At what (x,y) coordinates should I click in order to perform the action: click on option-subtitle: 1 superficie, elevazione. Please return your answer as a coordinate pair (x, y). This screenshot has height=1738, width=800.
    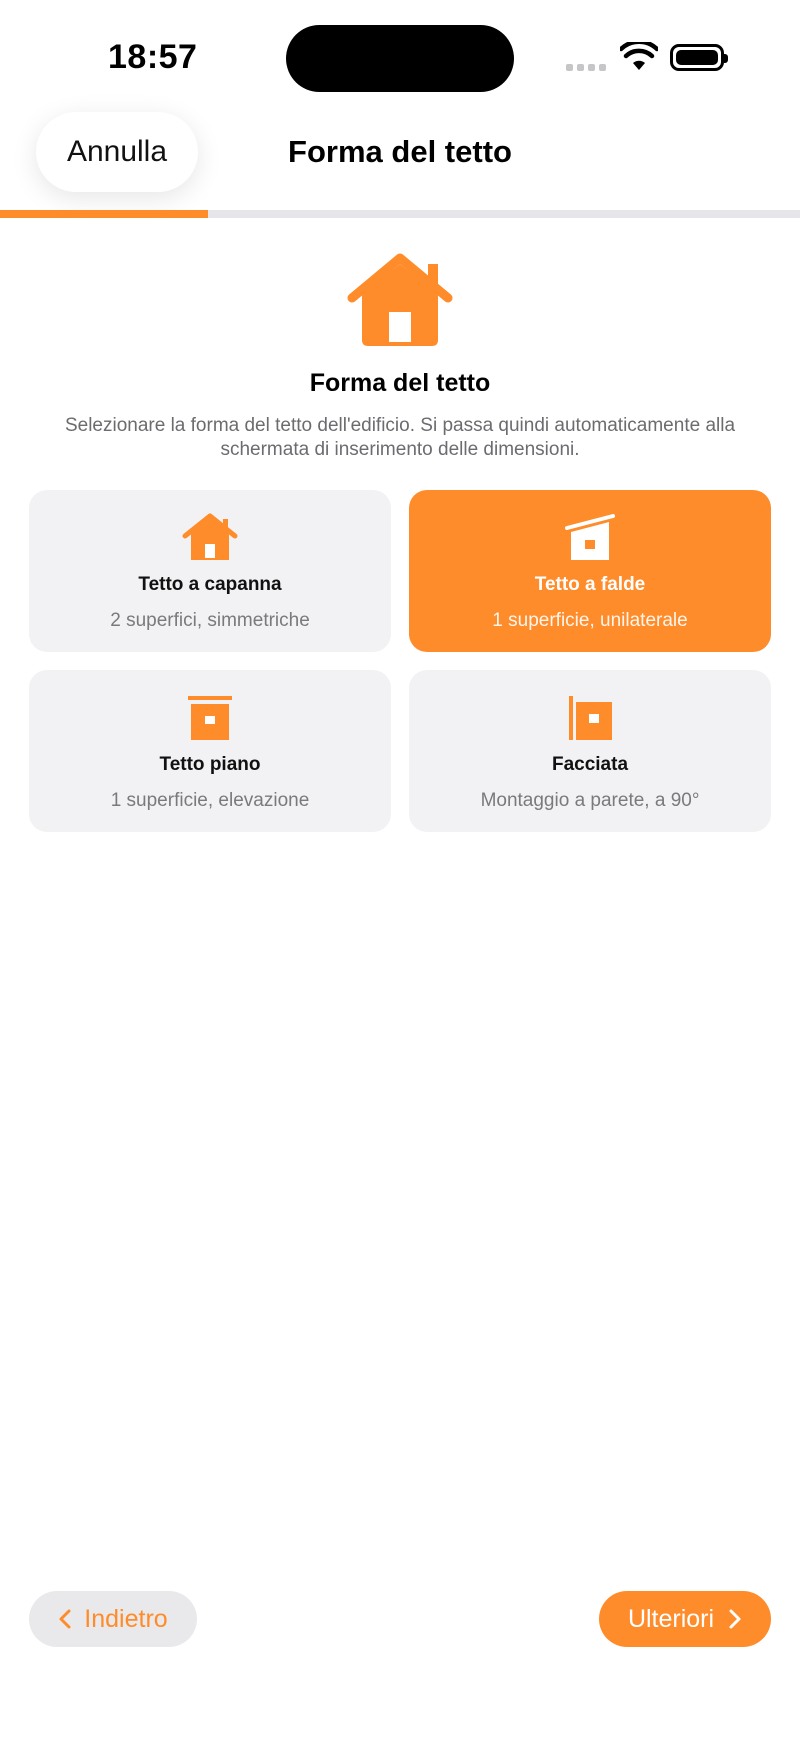
    Looking at the image, I should click on (210, 800).